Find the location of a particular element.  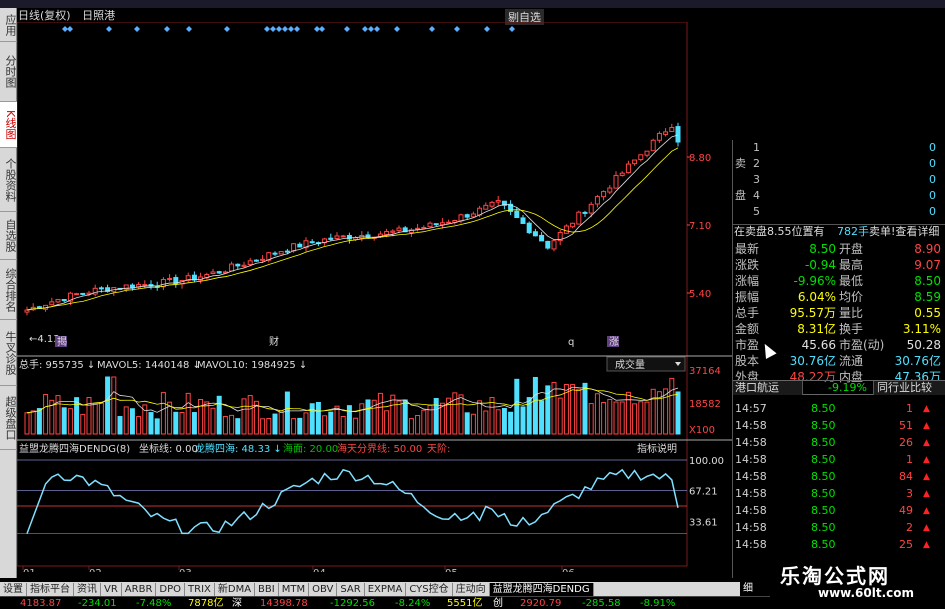

quote-label: 量比 is located at coordinates (851, 313).